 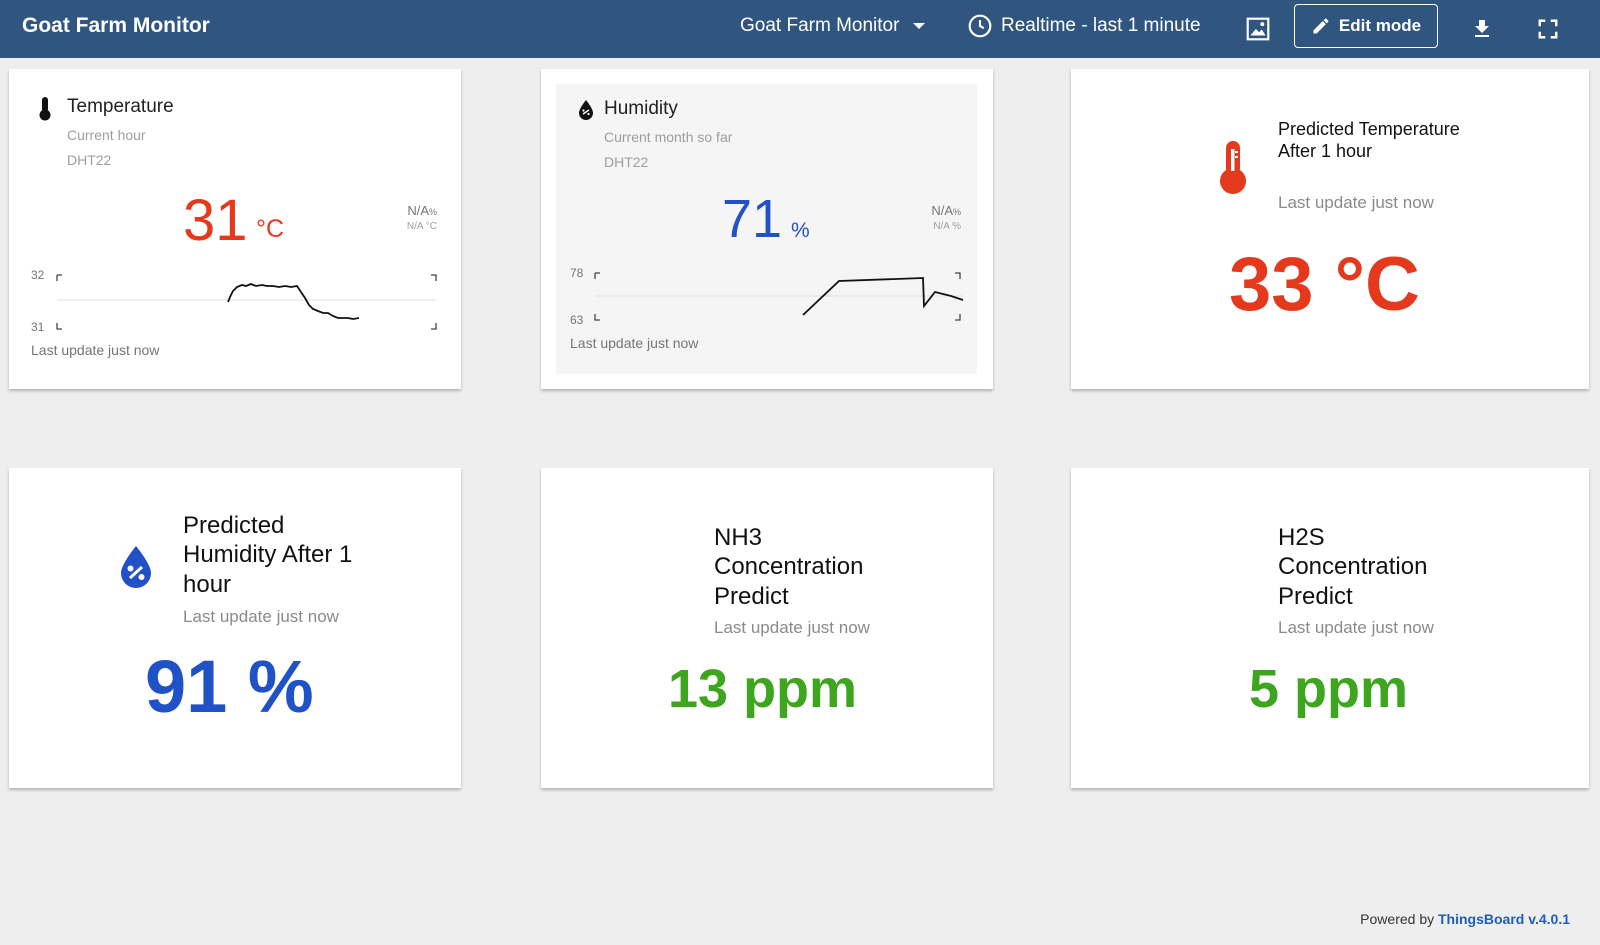 What do you see at coordinates (800, 230) in the screenshot?
I see `humidity-unit: %` at bounding box center [800, 230].